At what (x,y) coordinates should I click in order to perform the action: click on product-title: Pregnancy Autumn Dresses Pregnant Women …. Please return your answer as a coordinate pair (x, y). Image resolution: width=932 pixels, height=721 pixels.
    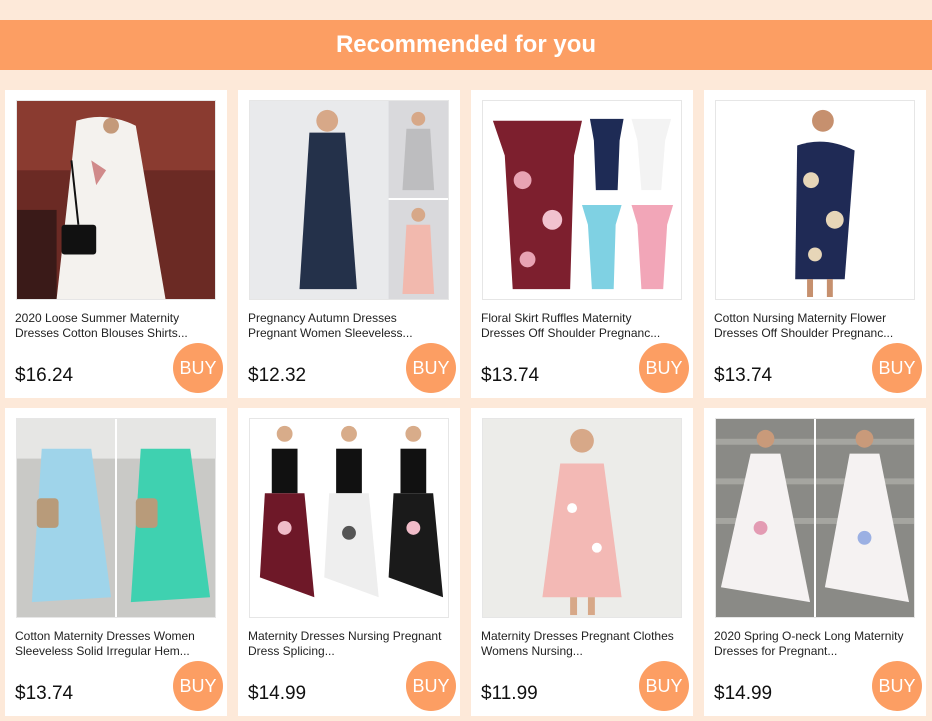
    Looking at the image, I should click on (346, 326).